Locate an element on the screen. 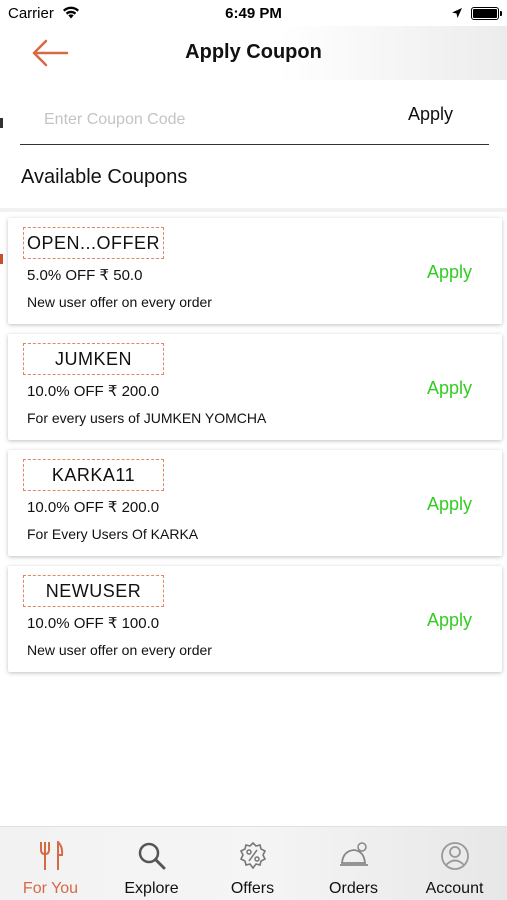  coupon-description: For every users of JUMKEN YOMCHA is located at coordinates (147, 418).